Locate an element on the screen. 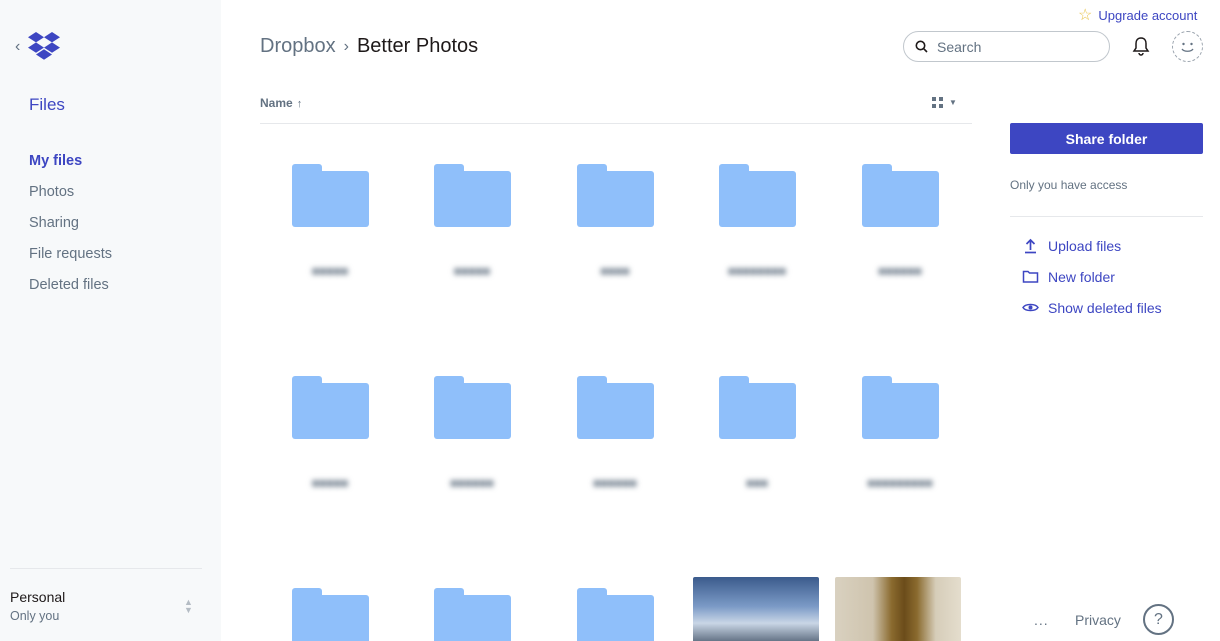 This screenshot has height=641, width=1220. show-deleted-files-action: Show deleted files is located at coordinates (1092, 307).